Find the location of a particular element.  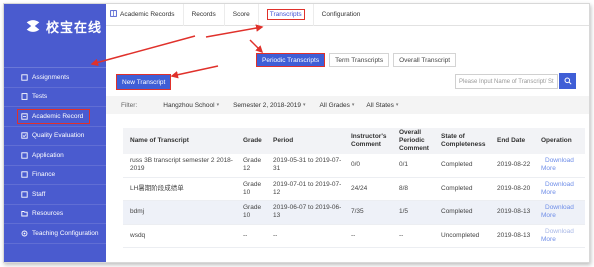

gear-icon is located at coordinates (24, 233).